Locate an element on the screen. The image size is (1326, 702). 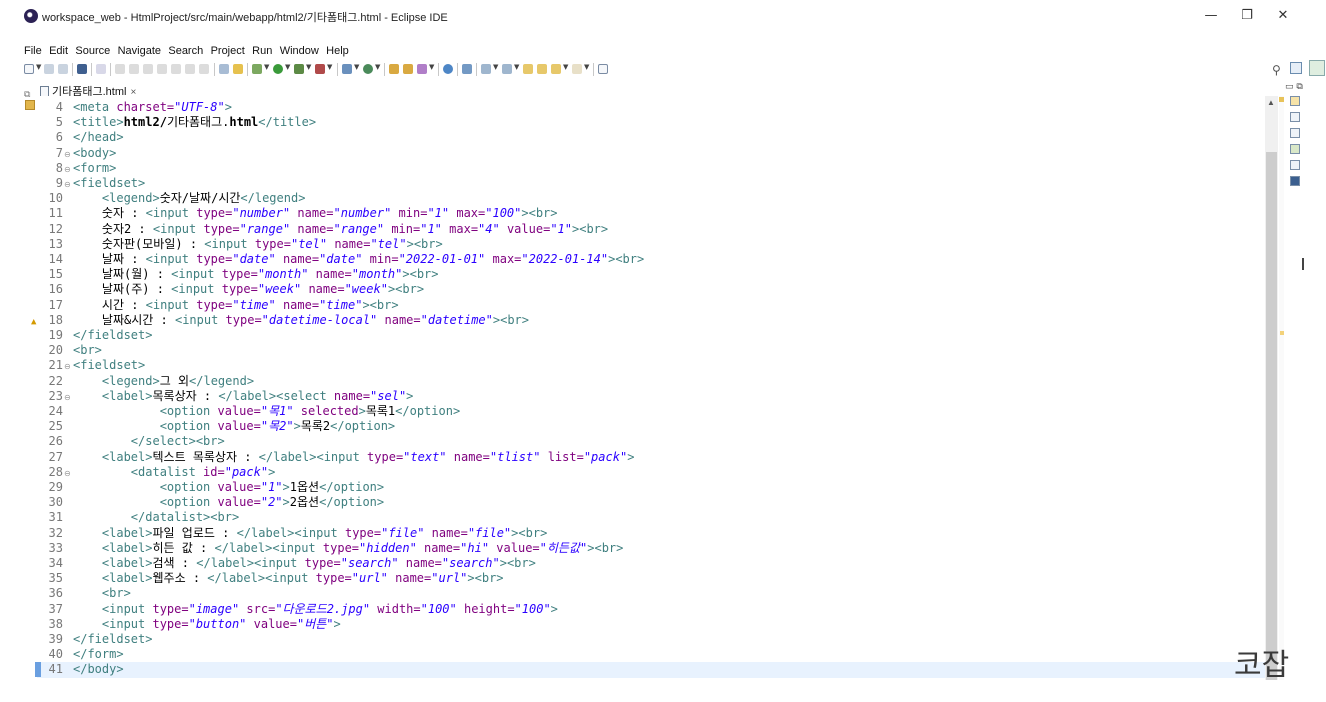
menu-edit: Edit is located at coordinates (58, 51).